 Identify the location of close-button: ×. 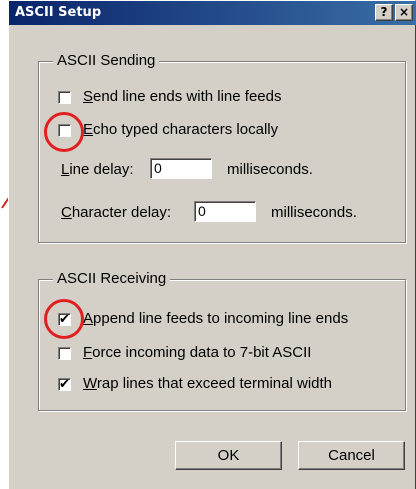
(404, 12).